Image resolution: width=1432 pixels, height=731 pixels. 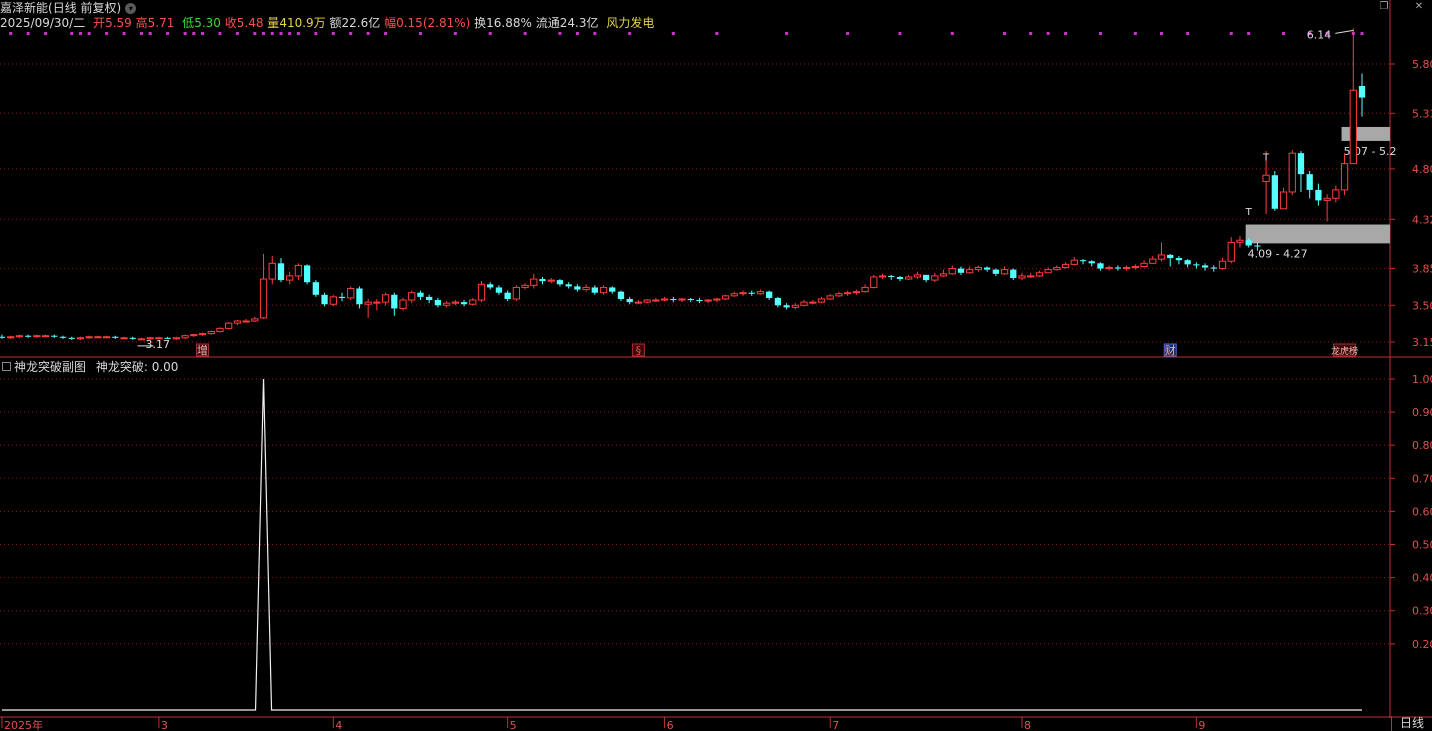 I want to click on event-marker-label: 财, so click(x=1170, y=350).